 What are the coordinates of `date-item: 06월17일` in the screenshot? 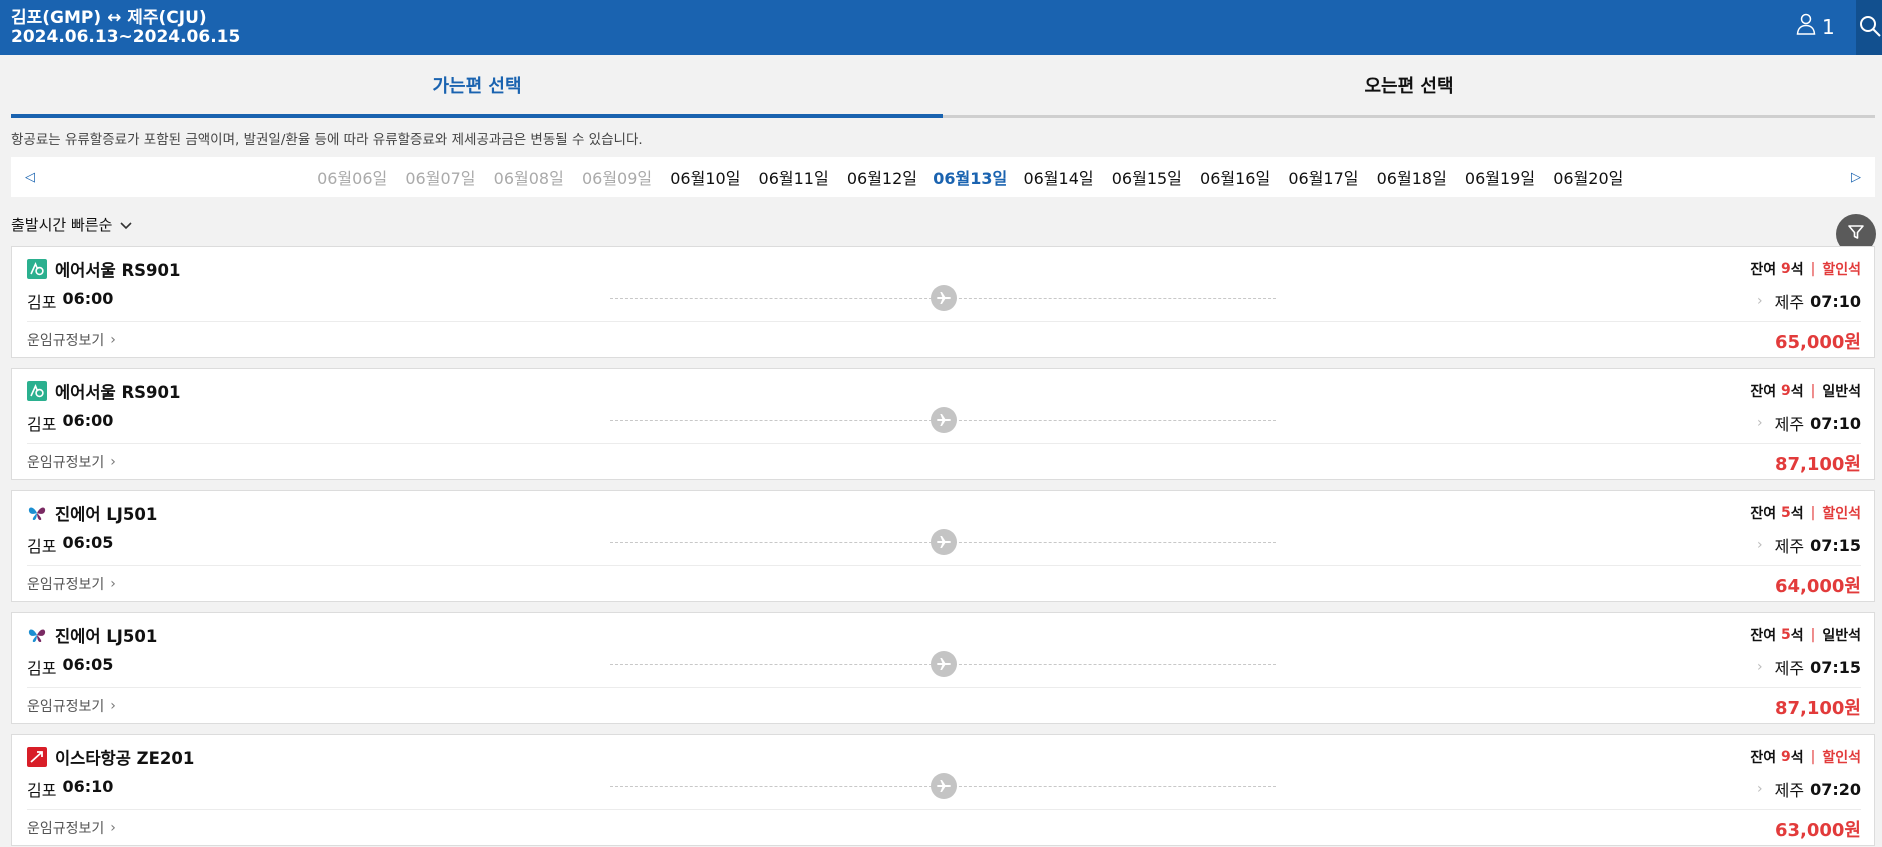 It's located at (1323, 177).